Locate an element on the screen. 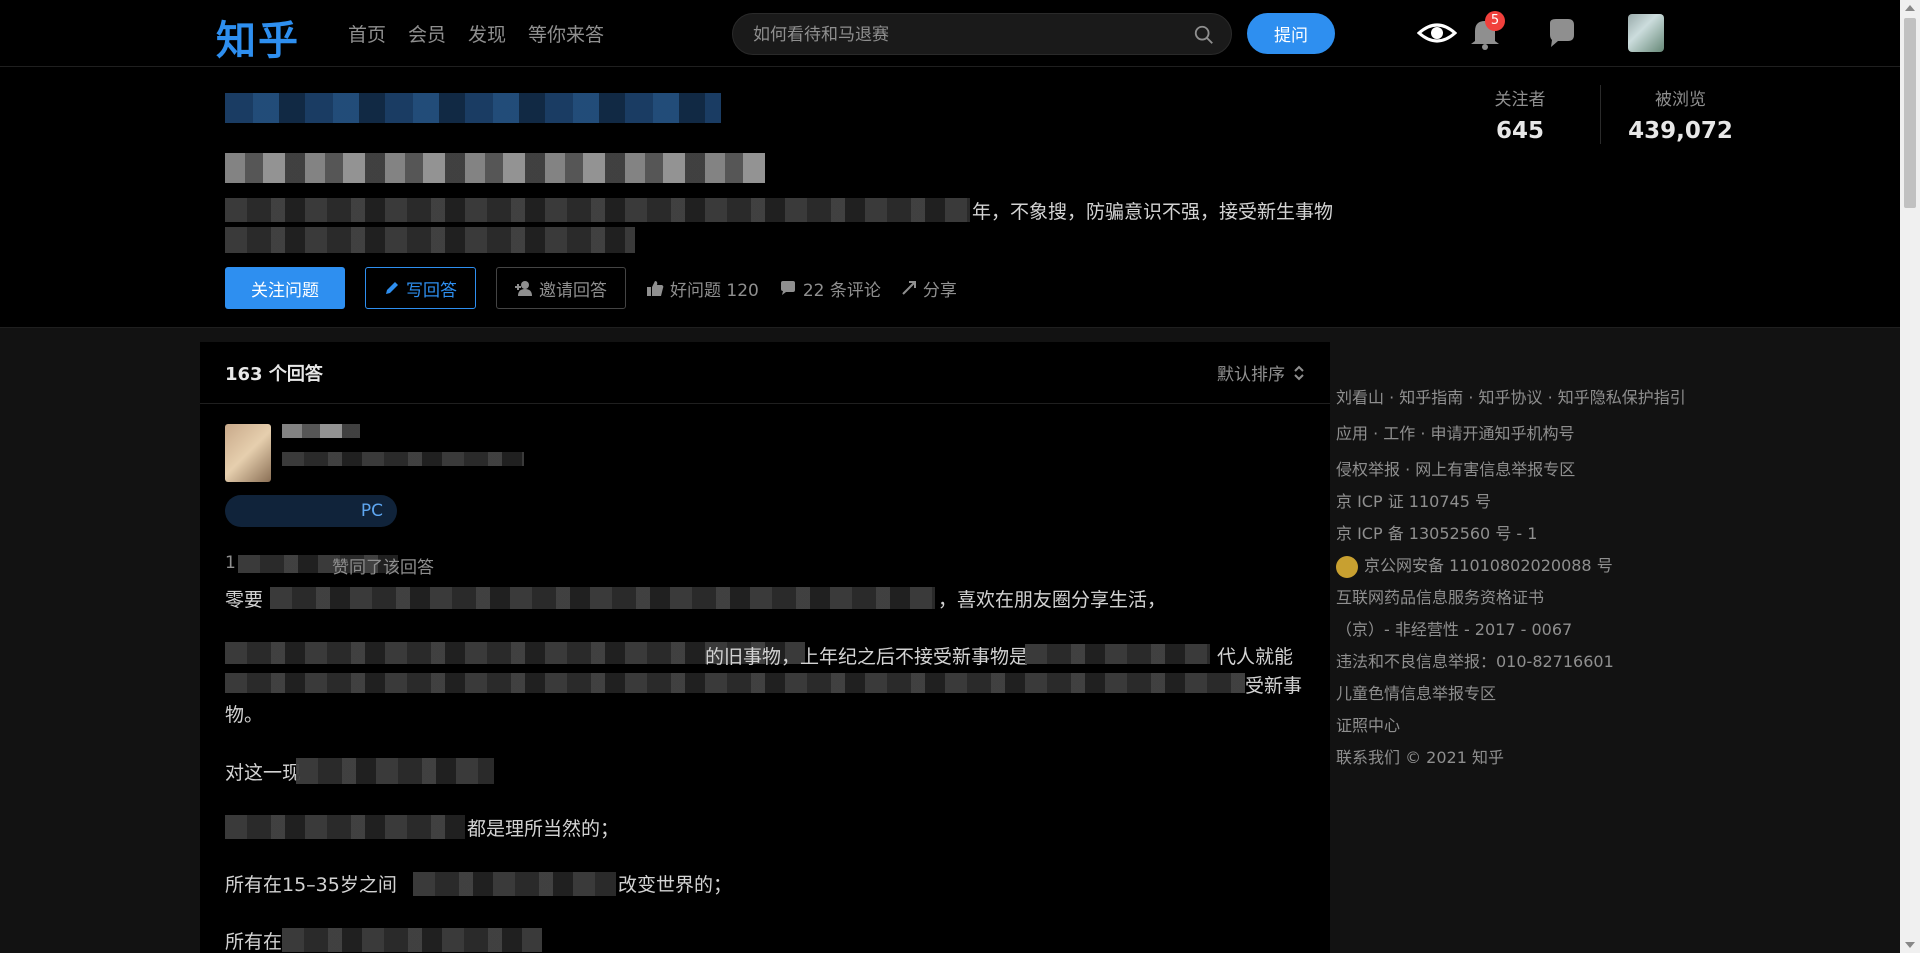 The width and height of the screenshot is (1920, 953). invite-answer-button: 邀请回答 is located at coordinates (561, 288).